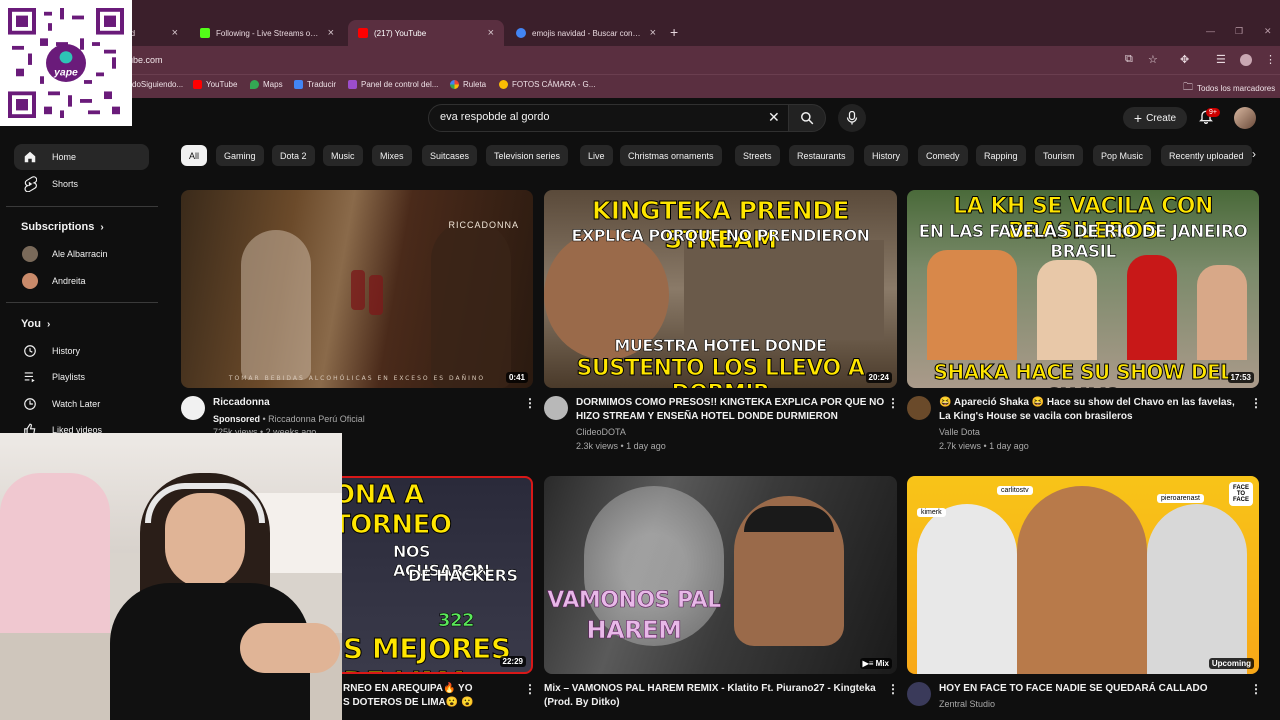 Image resolution: width=1280 pixels, height=720 pixels. I want to click on sidebar-item-playlists: Playlists, so click(81, 377).